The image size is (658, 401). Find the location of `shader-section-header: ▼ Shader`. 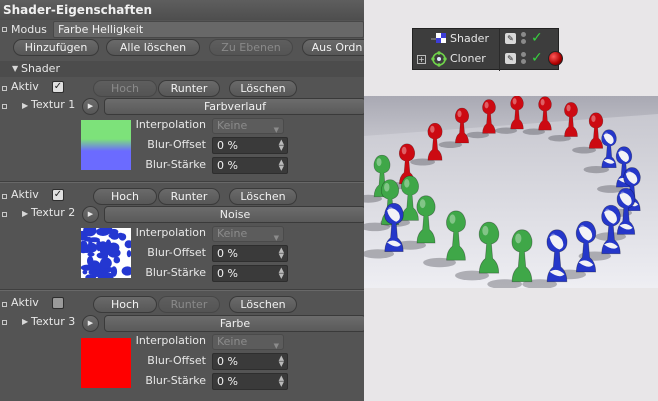

shader-section-header: ▼ Shader is located at coordinates (182, 69).